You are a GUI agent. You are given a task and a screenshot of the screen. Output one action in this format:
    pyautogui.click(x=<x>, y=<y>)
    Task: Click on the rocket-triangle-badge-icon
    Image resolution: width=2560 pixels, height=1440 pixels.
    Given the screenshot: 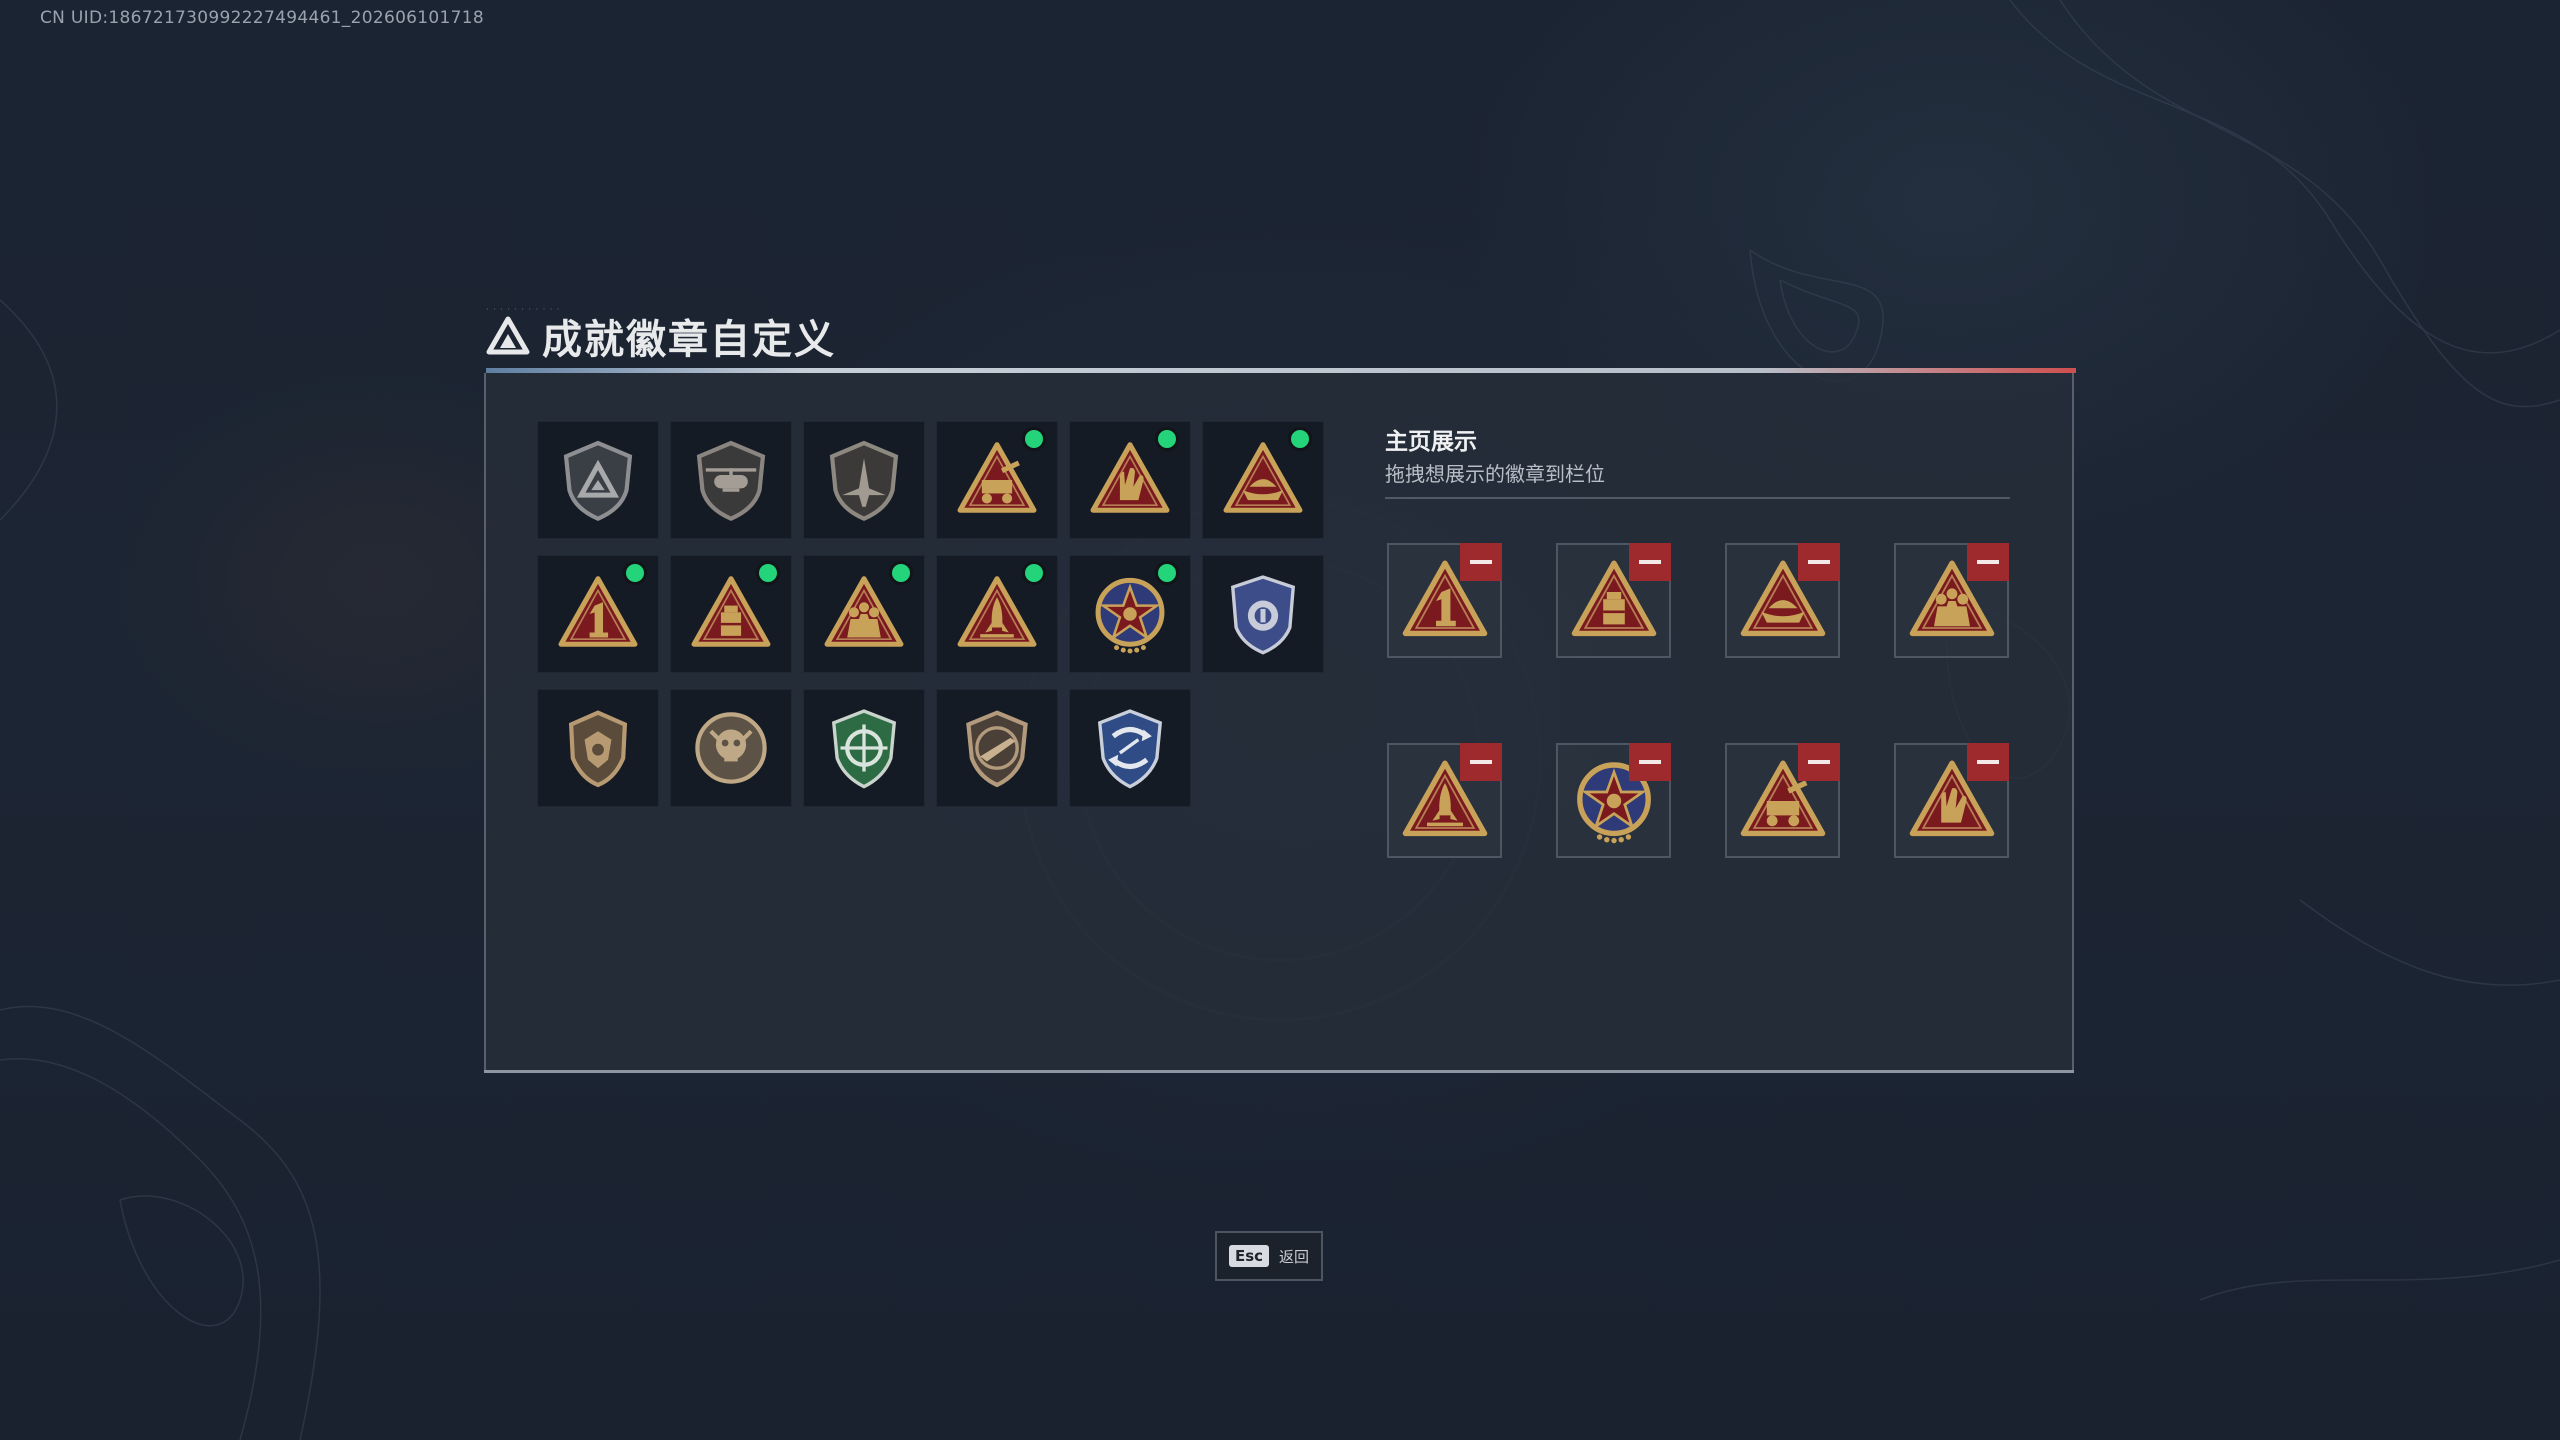 What is the action you would take?
    pyautogui.click(x=997, y=611)
    